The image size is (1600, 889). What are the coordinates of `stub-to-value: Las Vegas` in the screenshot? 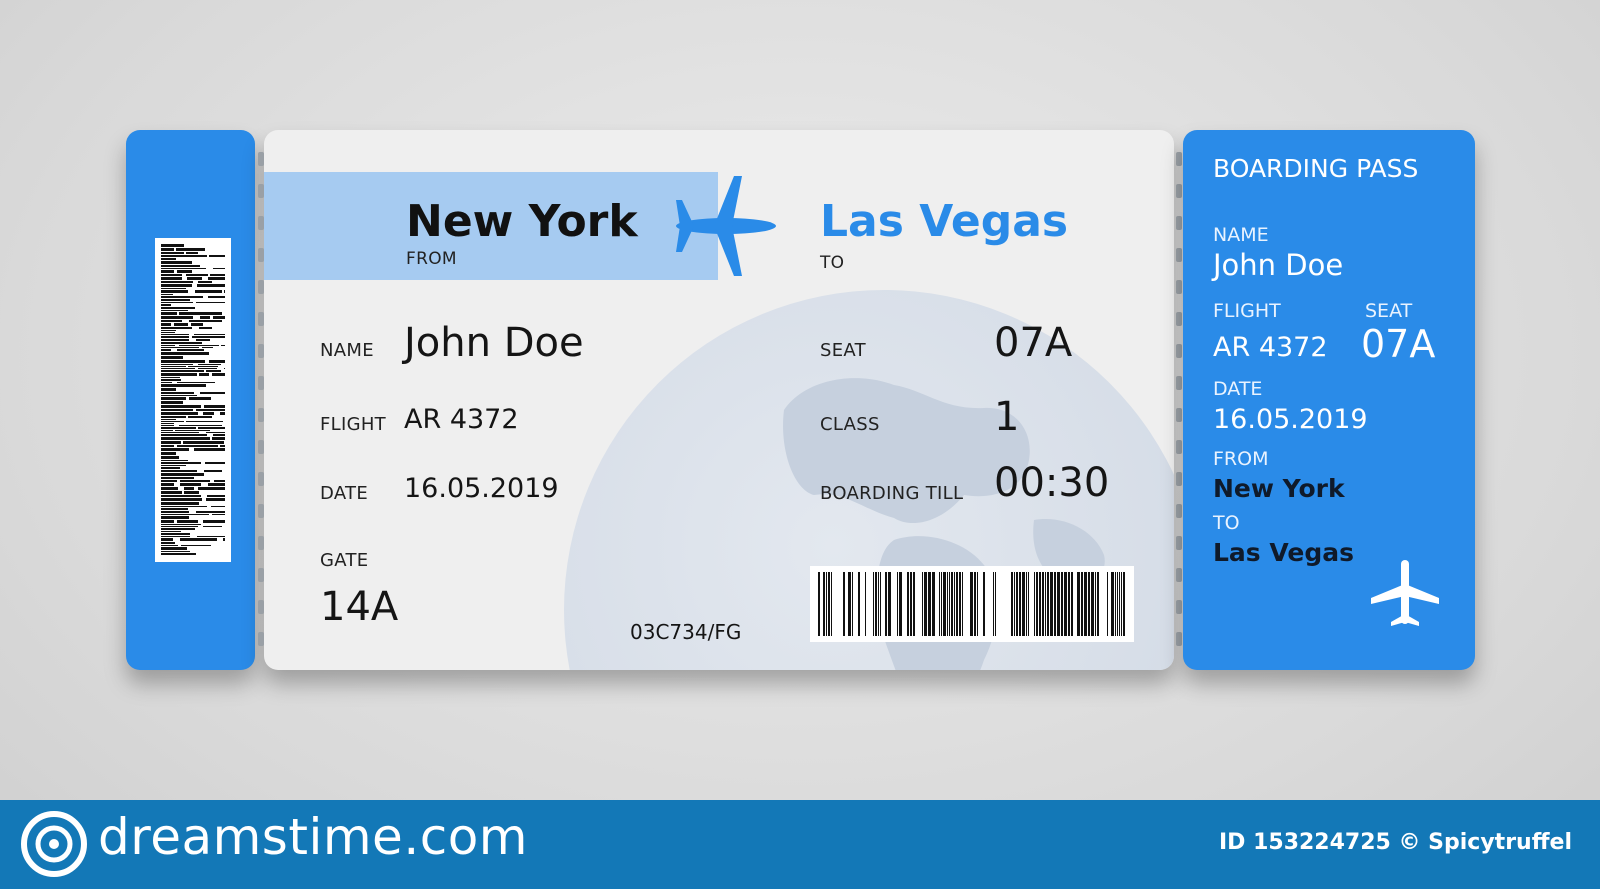 It's located at (1283, 552).